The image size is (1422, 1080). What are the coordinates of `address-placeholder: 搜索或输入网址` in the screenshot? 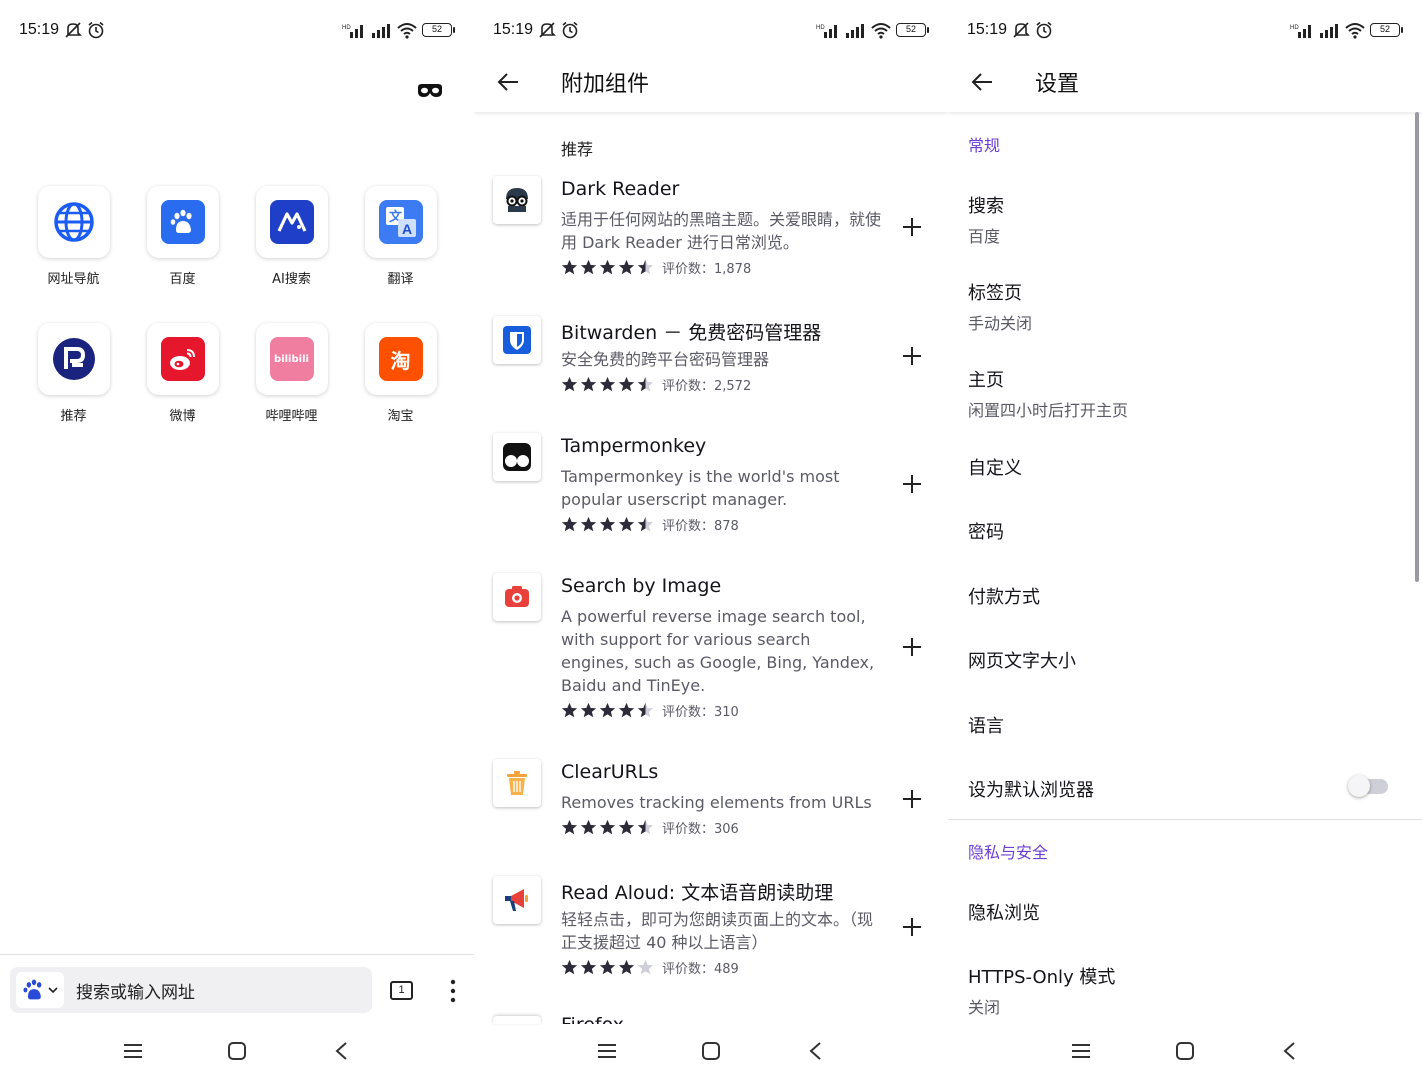 It's located at (135, 992).